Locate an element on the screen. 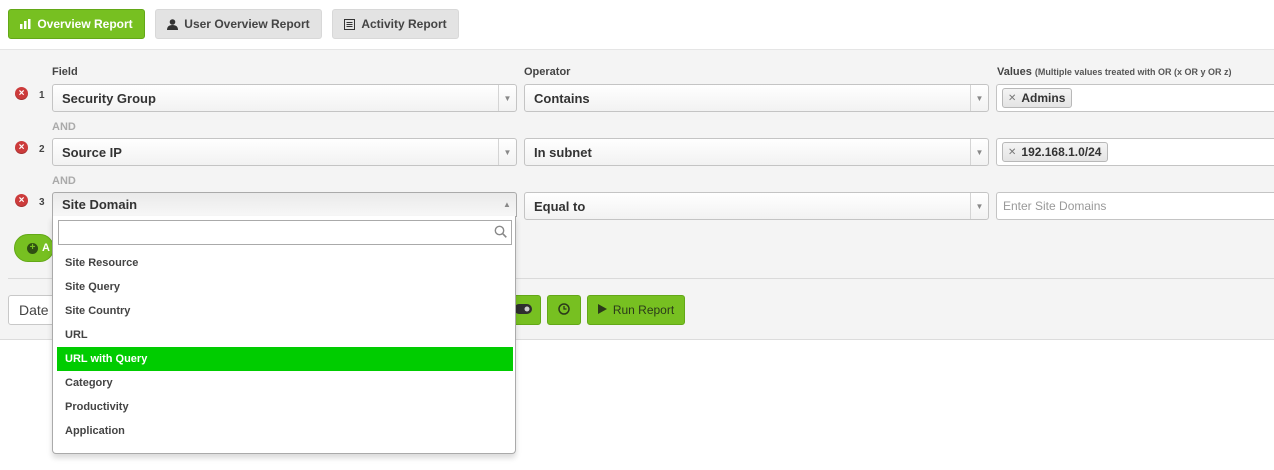  field-select-value: Source IP is located at coordinates (92, 152).